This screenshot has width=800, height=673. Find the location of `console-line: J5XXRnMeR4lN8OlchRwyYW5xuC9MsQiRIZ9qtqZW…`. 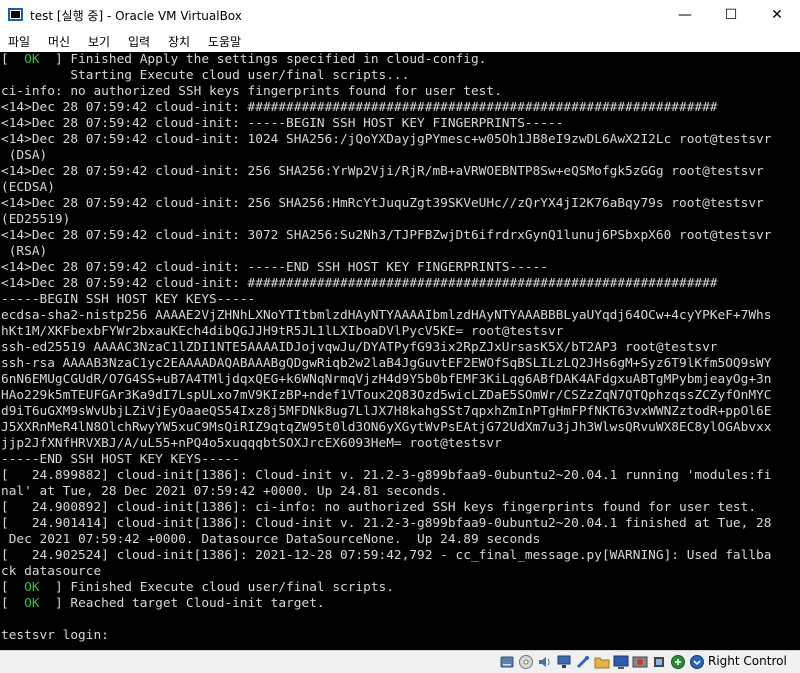

console-line: J5XXRnMeR4lN8OlchRwyYW5xuC9MsQiRIZ9qtqZW… is located at coordinates (386, 428).